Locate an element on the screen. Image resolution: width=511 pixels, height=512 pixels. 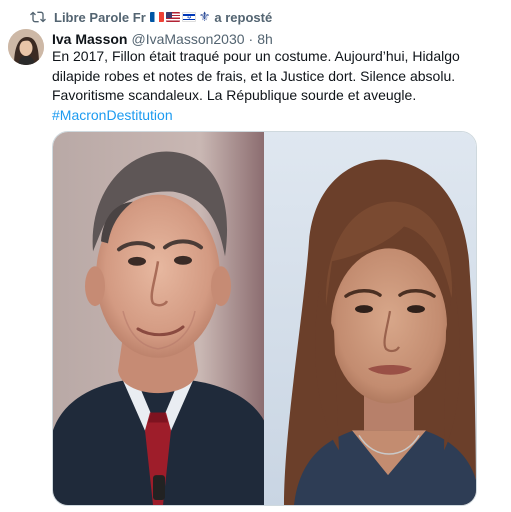
flag-emojis: ✡ ⚜ is located at coordinates (180, 17).